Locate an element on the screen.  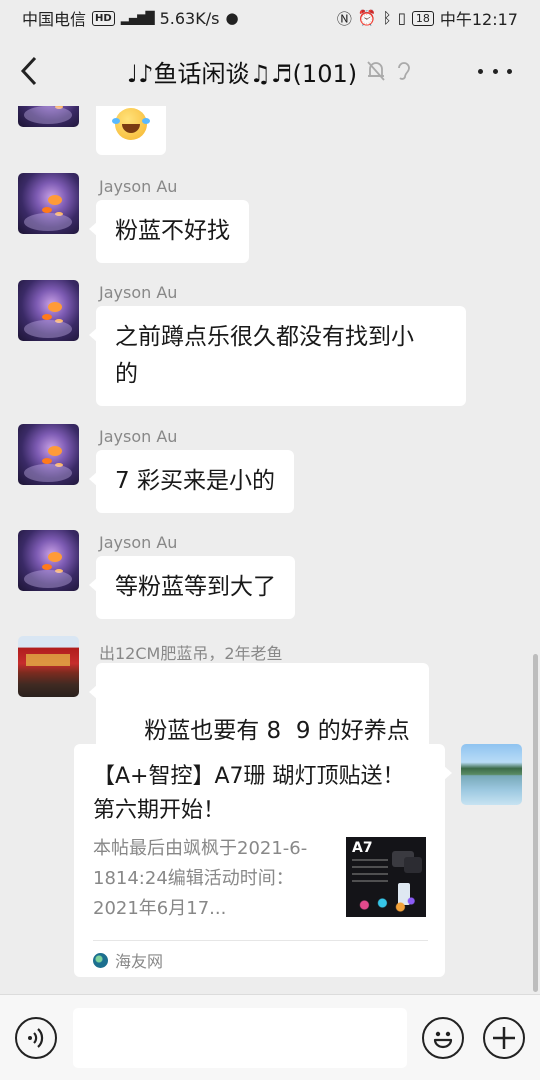
alarm-icon: ⏰ is located at coordinates (367, 18).